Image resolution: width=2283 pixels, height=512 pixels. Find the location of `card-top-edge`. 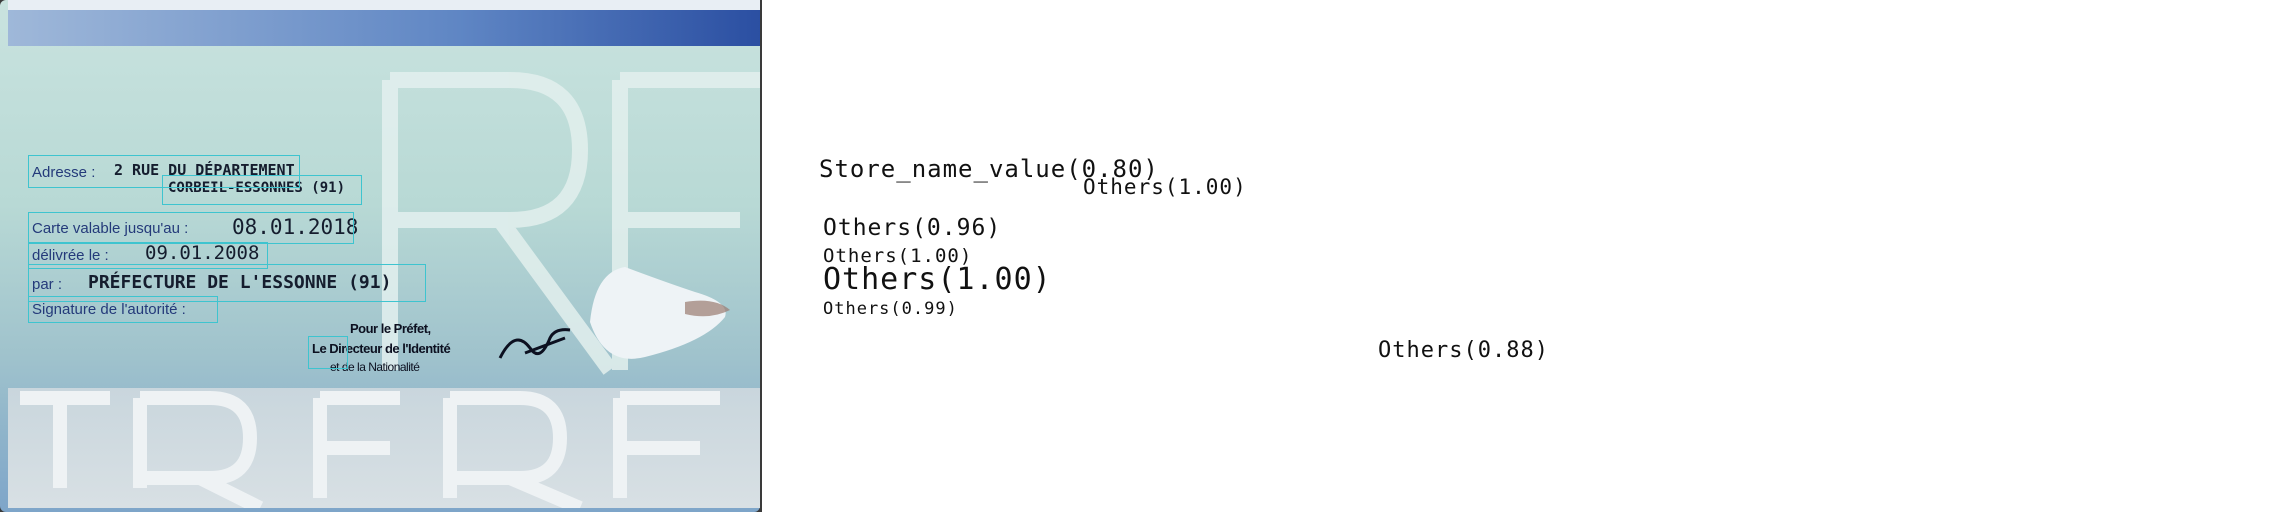

card-top-edge is located at coordinates (384, 5).